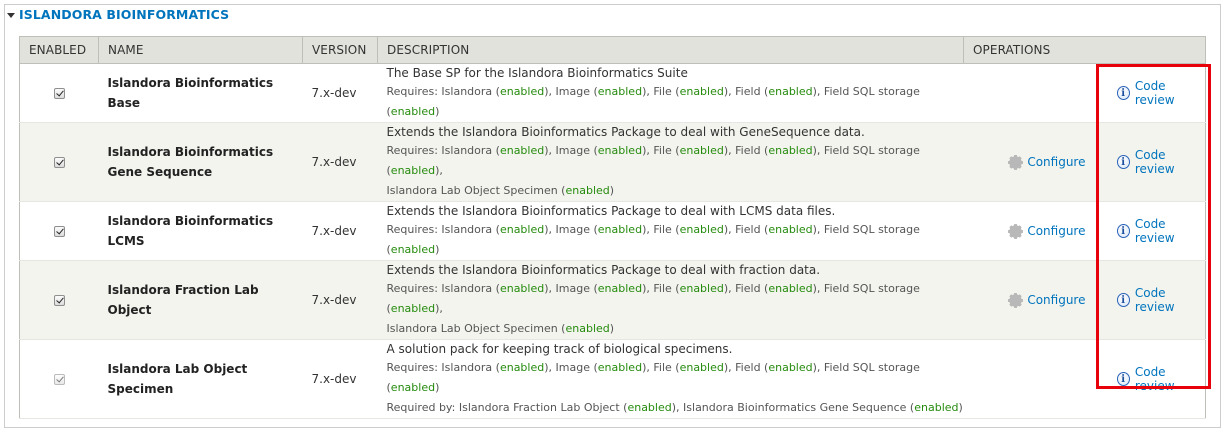 Image resolution: width=1225 pixels, height=433 pixels. Describe the element at coordinates (59, 50) in the screenshot. I see `header-enabled: ENABLED` at that location.